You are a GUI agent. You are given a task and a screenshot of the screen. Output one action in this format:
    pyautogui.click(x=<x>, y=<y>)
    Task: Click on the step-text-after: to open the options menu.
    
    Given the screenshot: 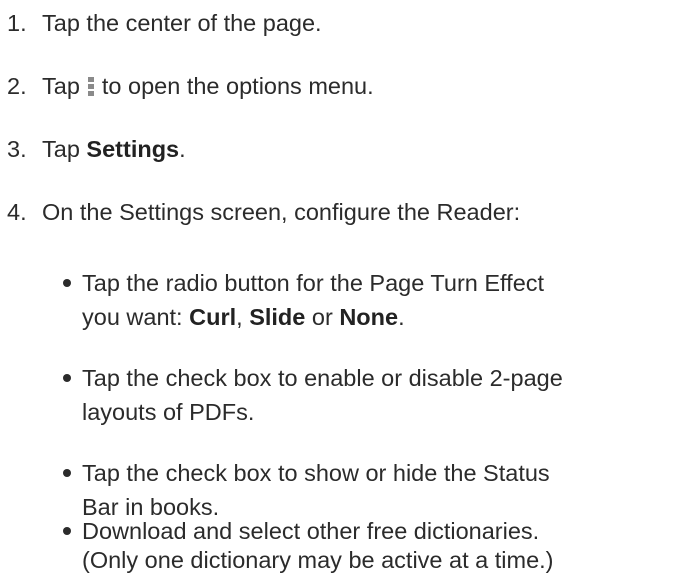 What is the action you would take?
    pyautogui.click(x=237, y=86)
    